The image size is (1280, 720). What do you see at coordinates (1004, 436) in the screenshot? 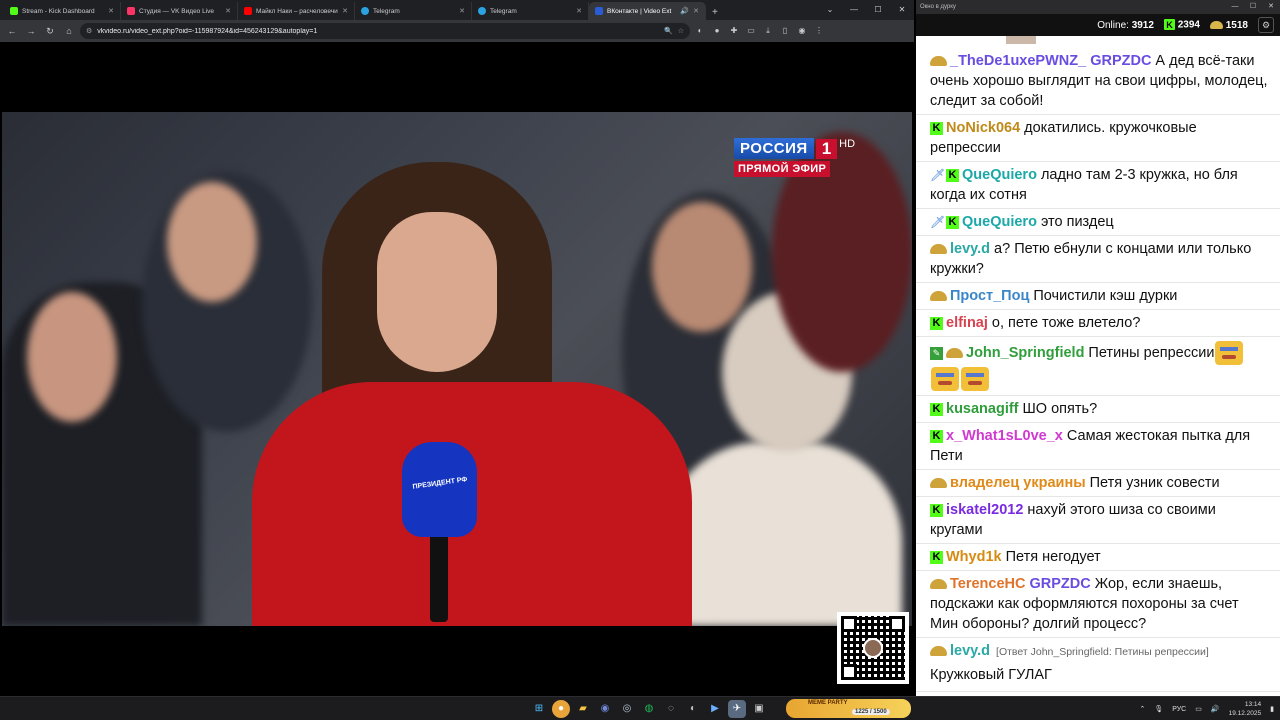
I see `chat-username: x_What1sL0ve_x` at bounding box center [1004, 436].